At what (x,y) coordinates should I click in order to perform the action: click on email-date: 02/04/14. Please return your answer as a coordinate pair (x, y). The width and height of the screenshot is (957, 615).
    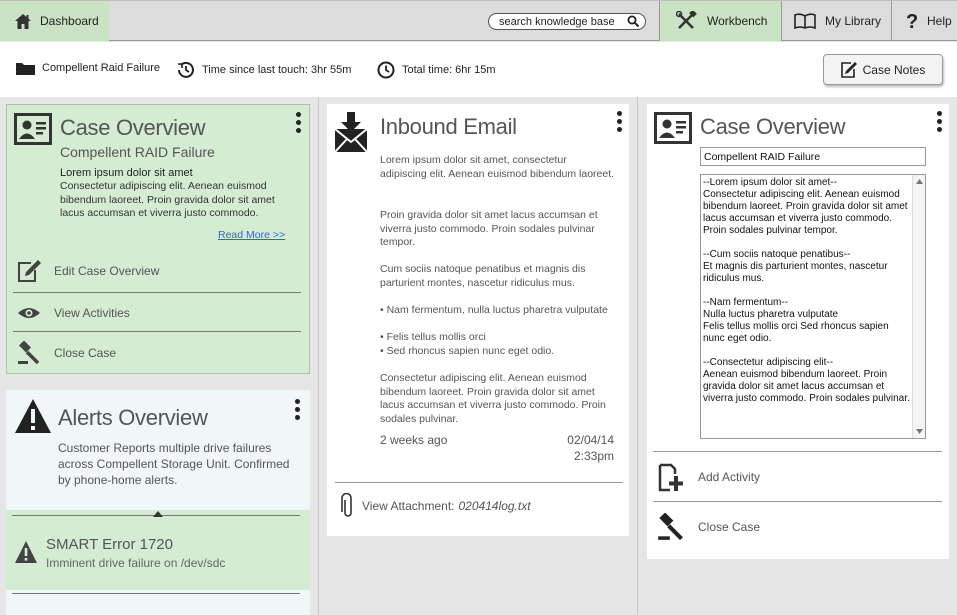
    Looking at the image, I should click on (590, 440).